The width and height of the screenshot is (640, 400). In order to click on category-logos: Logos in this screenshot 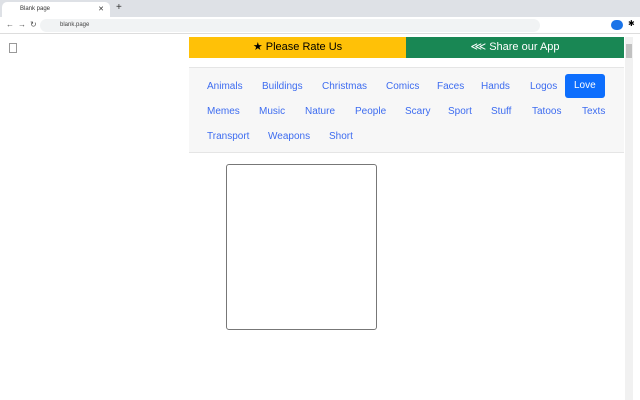, I will do `click(543, 87)`.